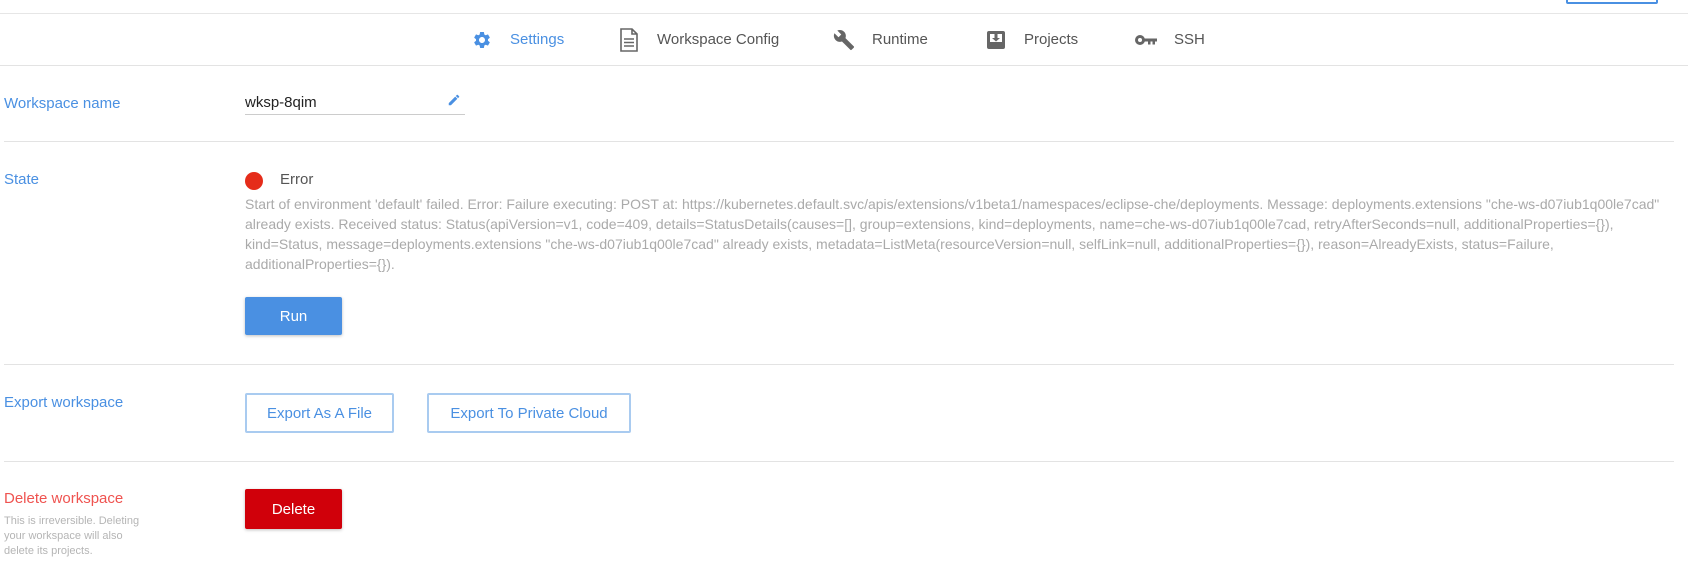 The width and height of the screenshot is (1688, 585). I want to click on tab-workspace-config: Workspace Config, so click(698, 39).